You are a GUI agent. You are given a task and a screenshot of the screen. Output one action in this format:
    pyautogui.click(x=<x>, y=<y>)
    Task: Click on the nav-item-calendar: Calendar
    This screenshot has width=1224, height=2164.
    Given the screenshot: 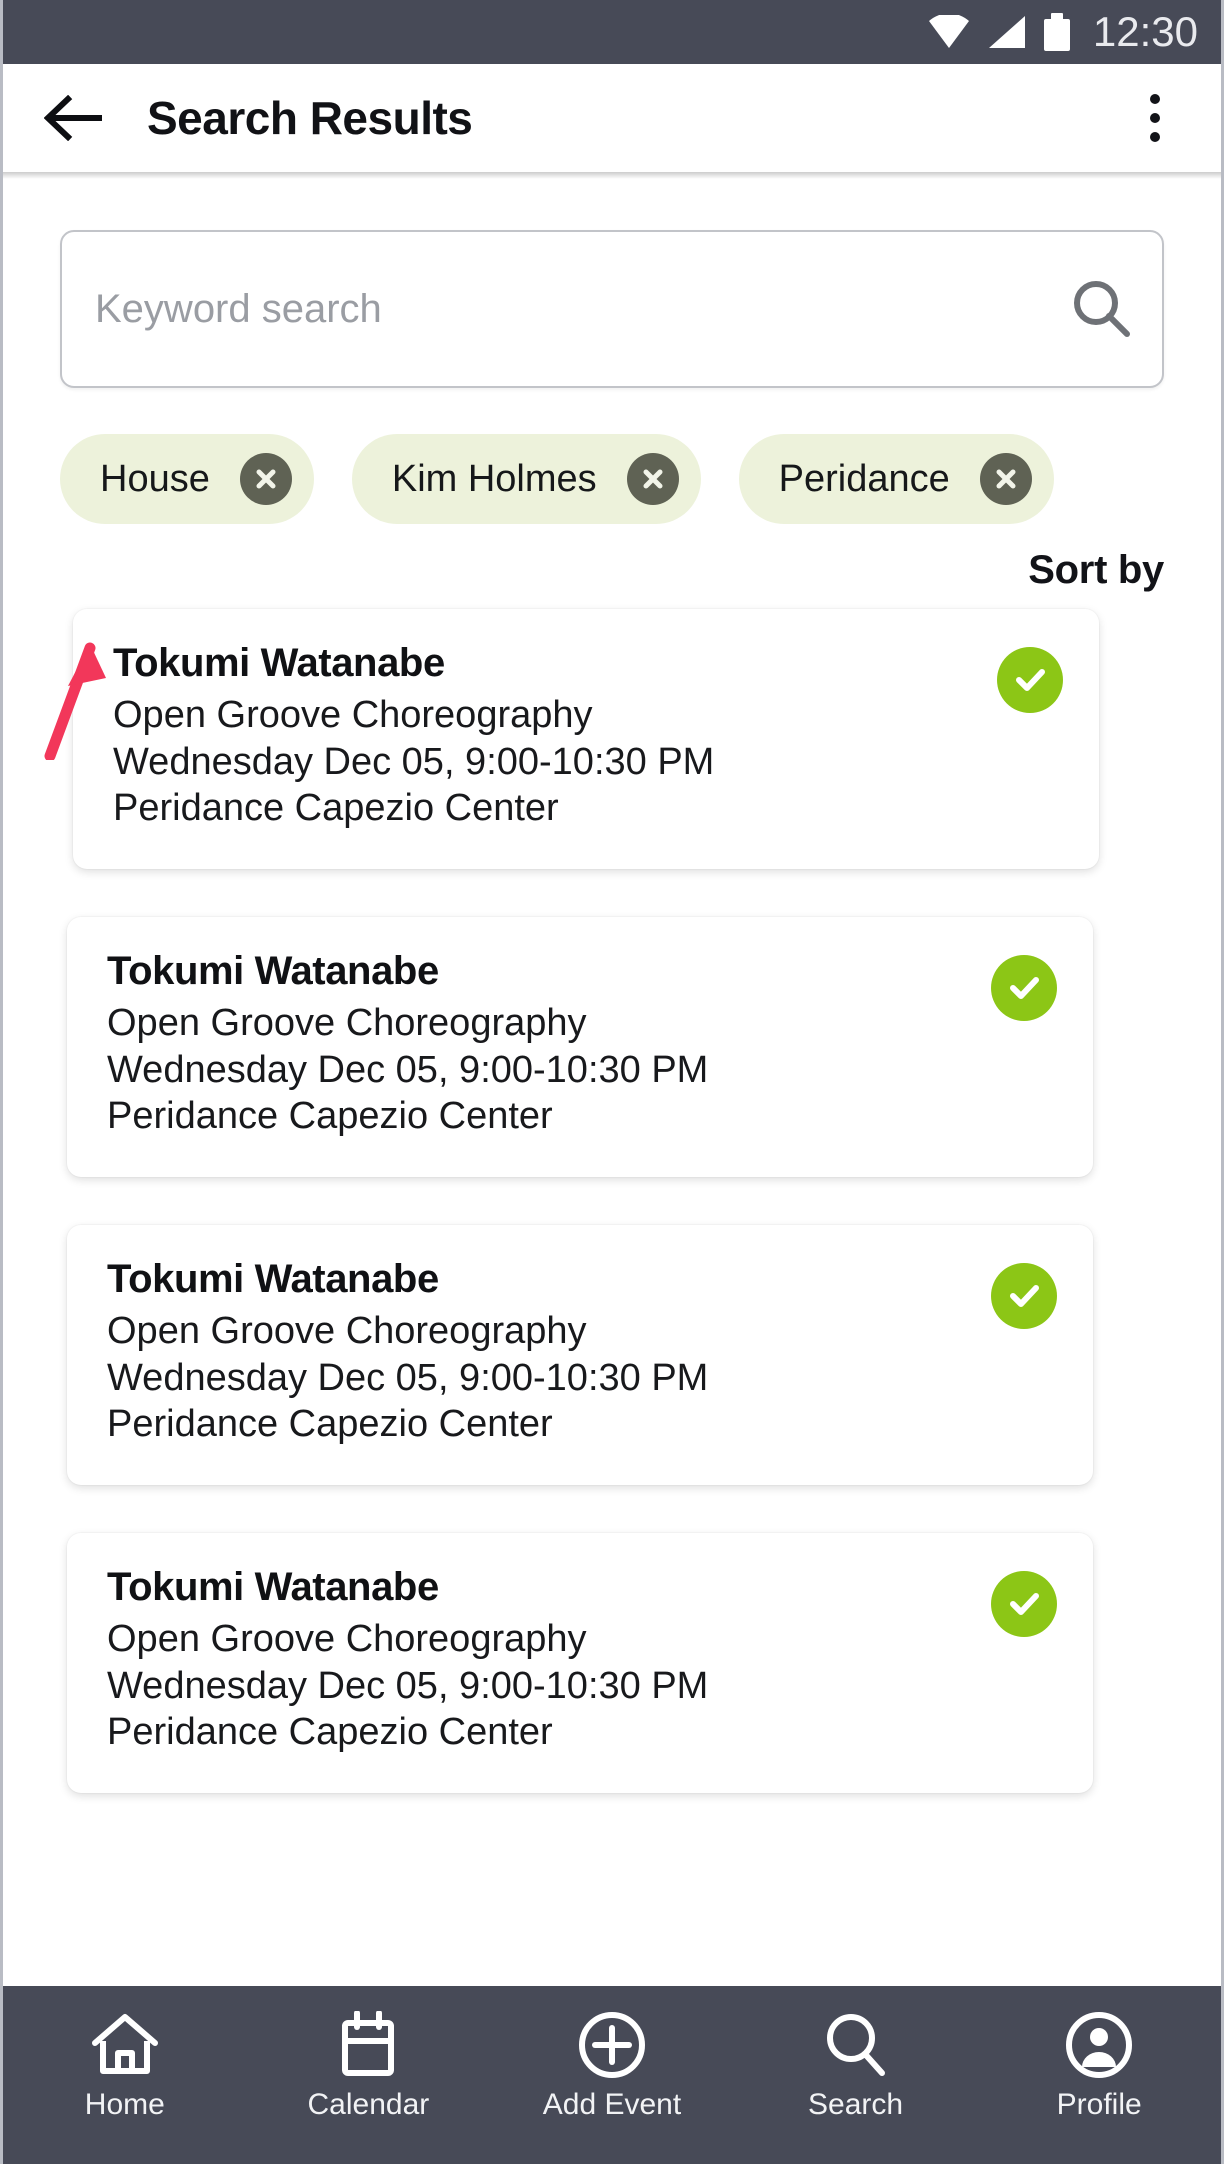 What is the action you would take?
    pyautogui.click(x=369, y=2075)
    